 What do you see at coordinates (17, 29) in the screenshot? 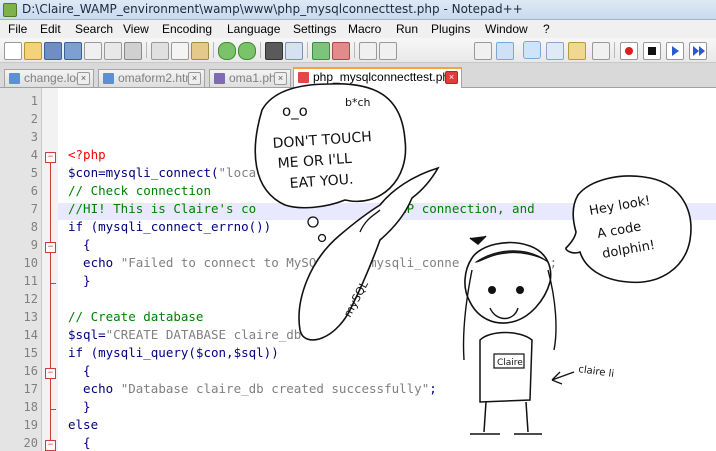
I see `menu-file: File` at bounding box center [17, 29].